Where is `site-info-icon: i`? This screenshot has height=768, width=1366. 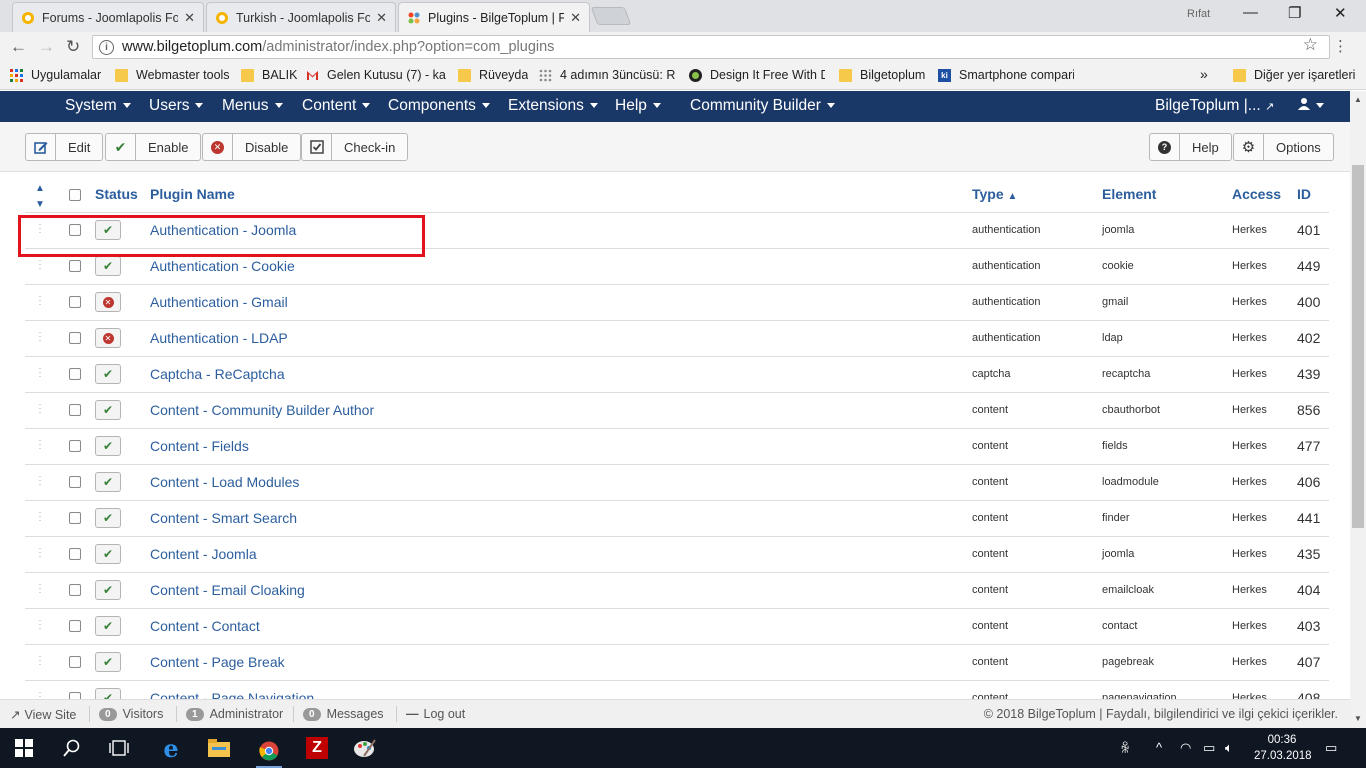
site-info-icon: i is located at coordinates (106, 47).